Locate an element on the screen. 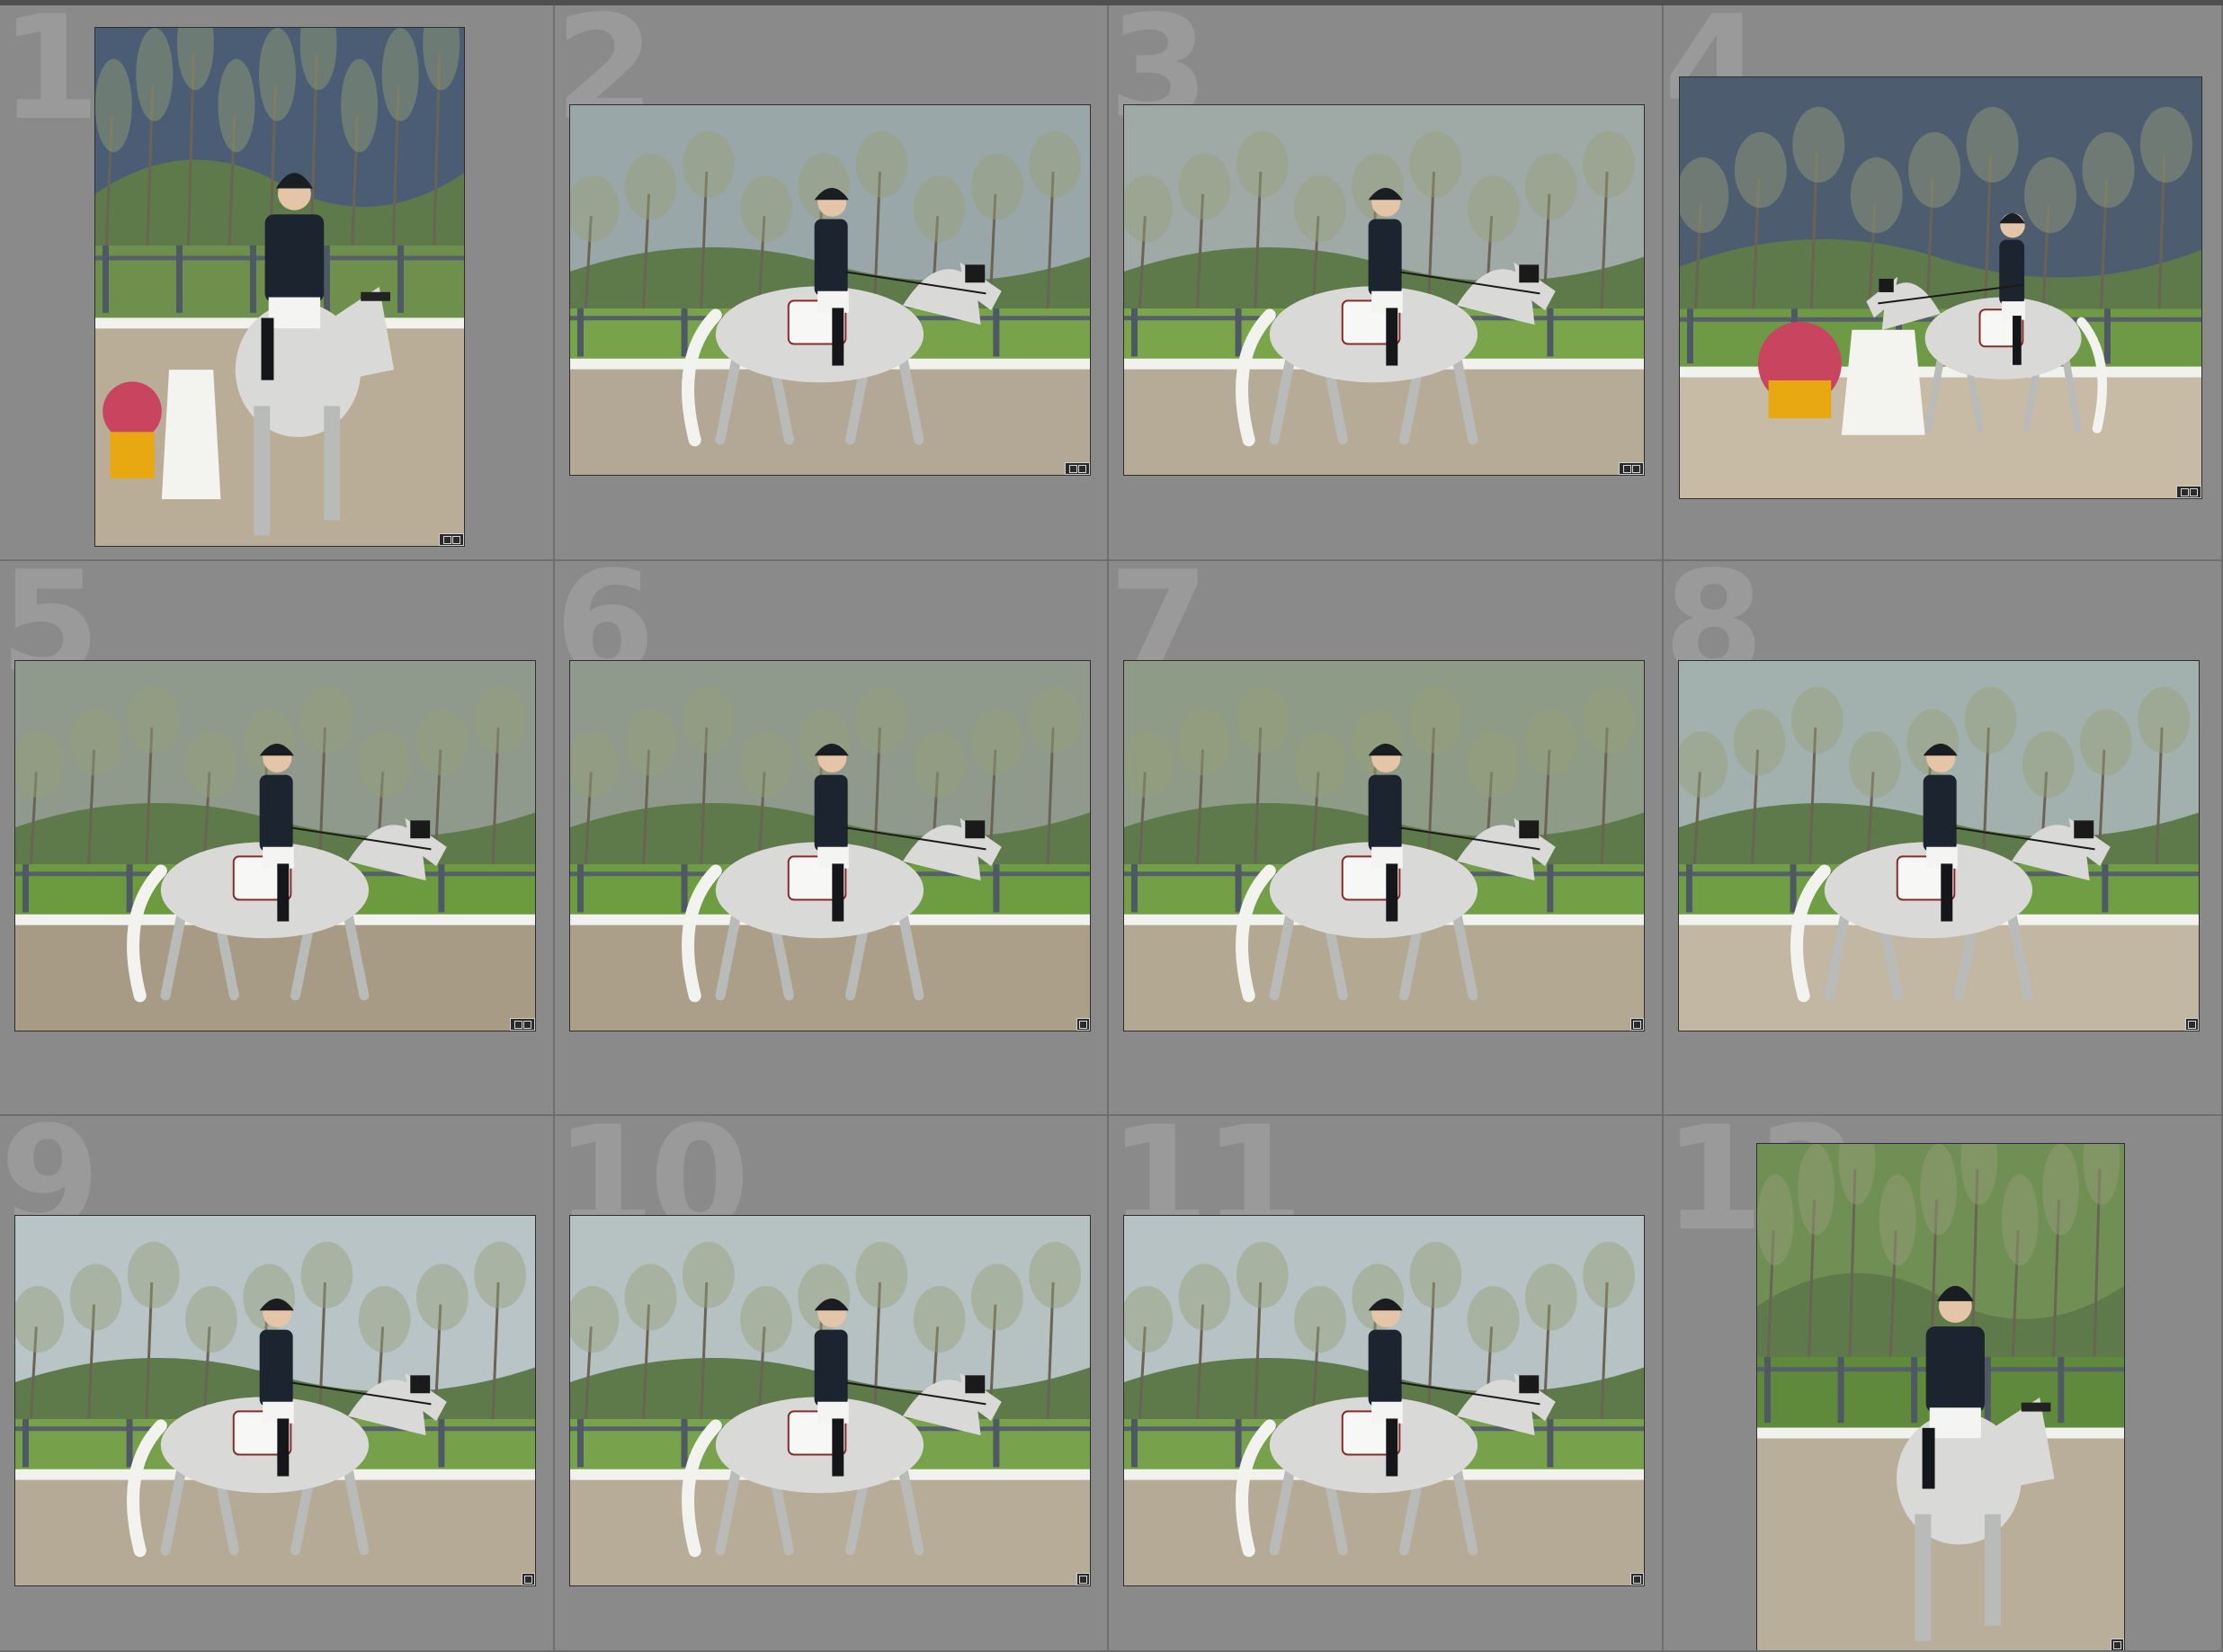 The image size is (2223, 1652). grid-cell-2: 2 is located at coordinates (832, 283).